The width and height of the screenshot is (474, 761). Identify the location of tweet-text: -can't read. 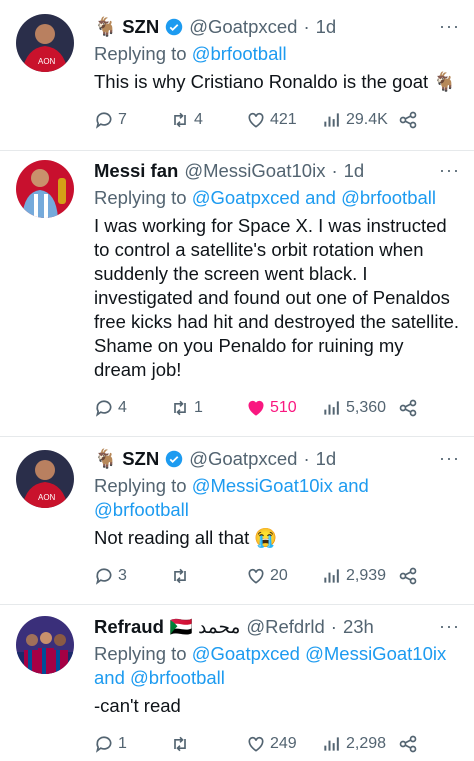
(137, 705).